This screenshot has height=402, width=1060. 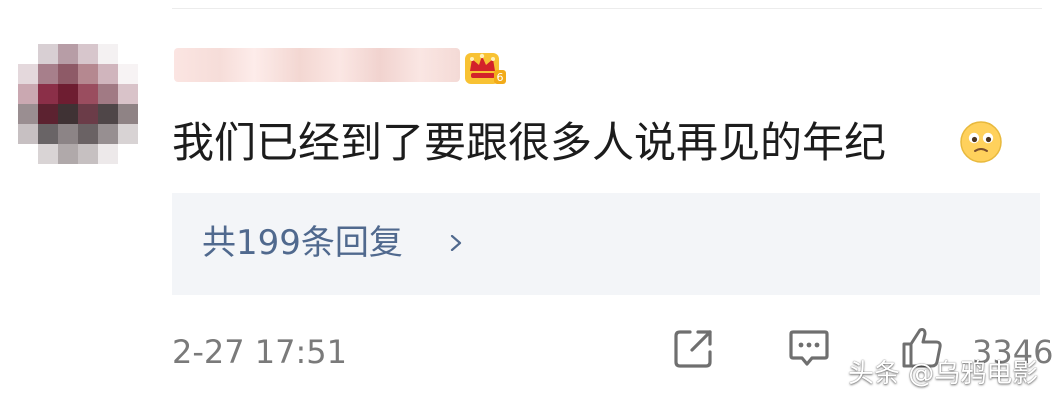 What do you see at coordinates (456, 243) in the screenshot?
I see `chevron-right-icon` at bounding box center [456, 243].